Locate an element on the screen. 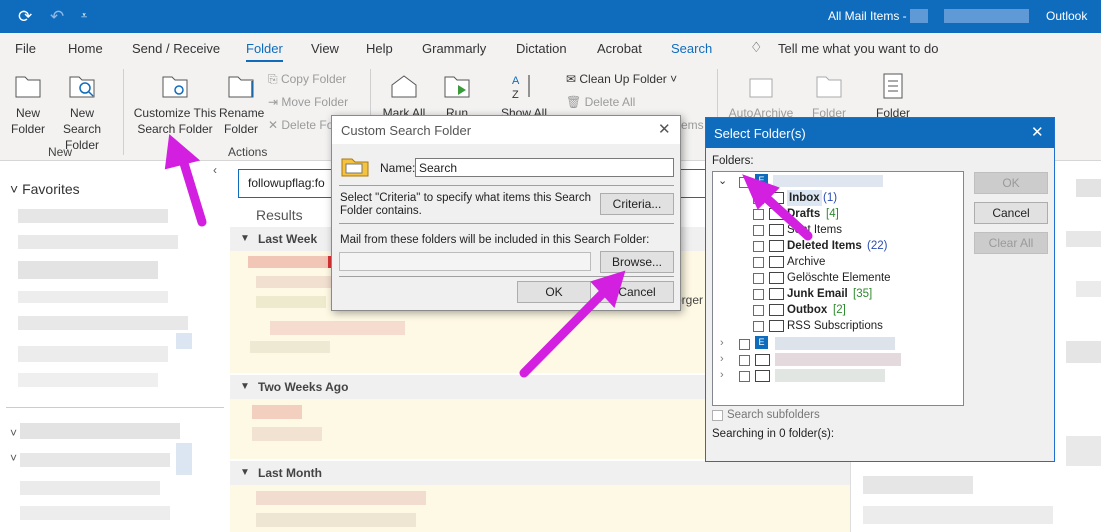 The width and height of the screenshot is (1101, 532). arrow-customize is located at coordinates (192, 191).